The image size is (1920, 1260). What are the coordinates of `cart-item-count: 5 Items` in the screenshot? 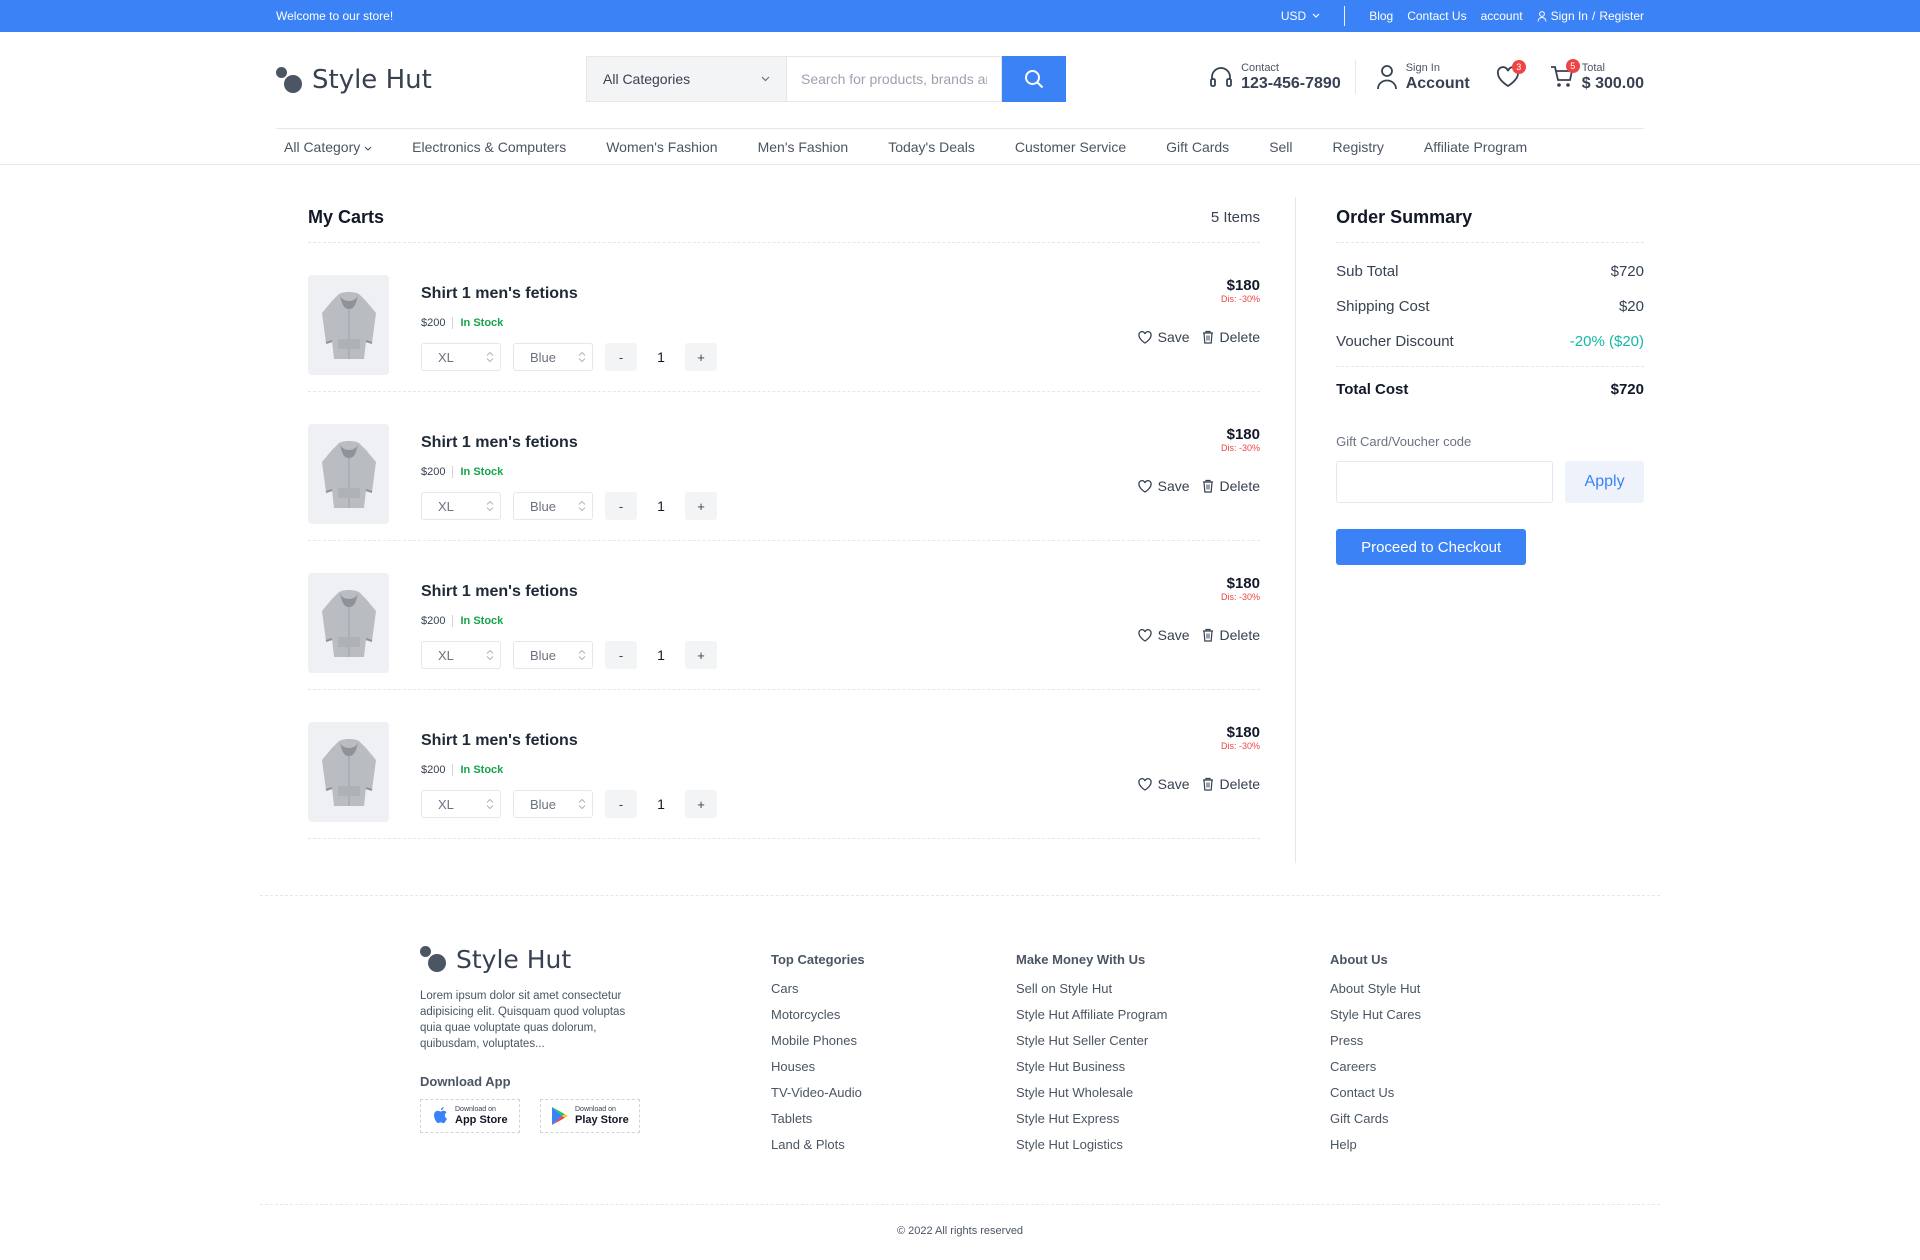 It's located at (1235, 217).